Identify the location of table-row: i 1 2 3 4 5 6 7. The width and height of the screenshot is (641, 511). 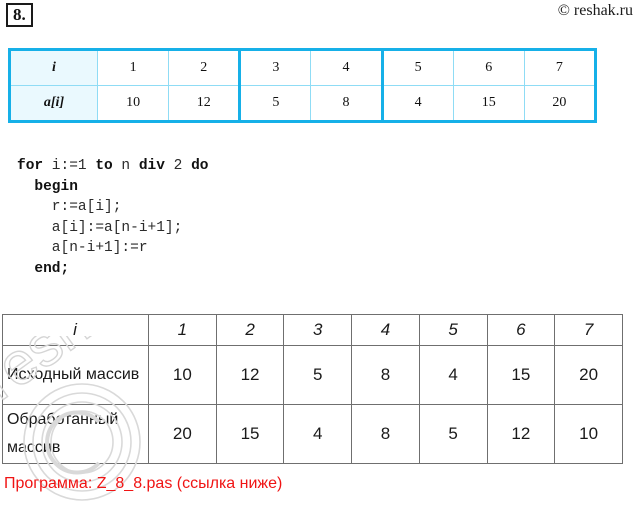
(303, 67).